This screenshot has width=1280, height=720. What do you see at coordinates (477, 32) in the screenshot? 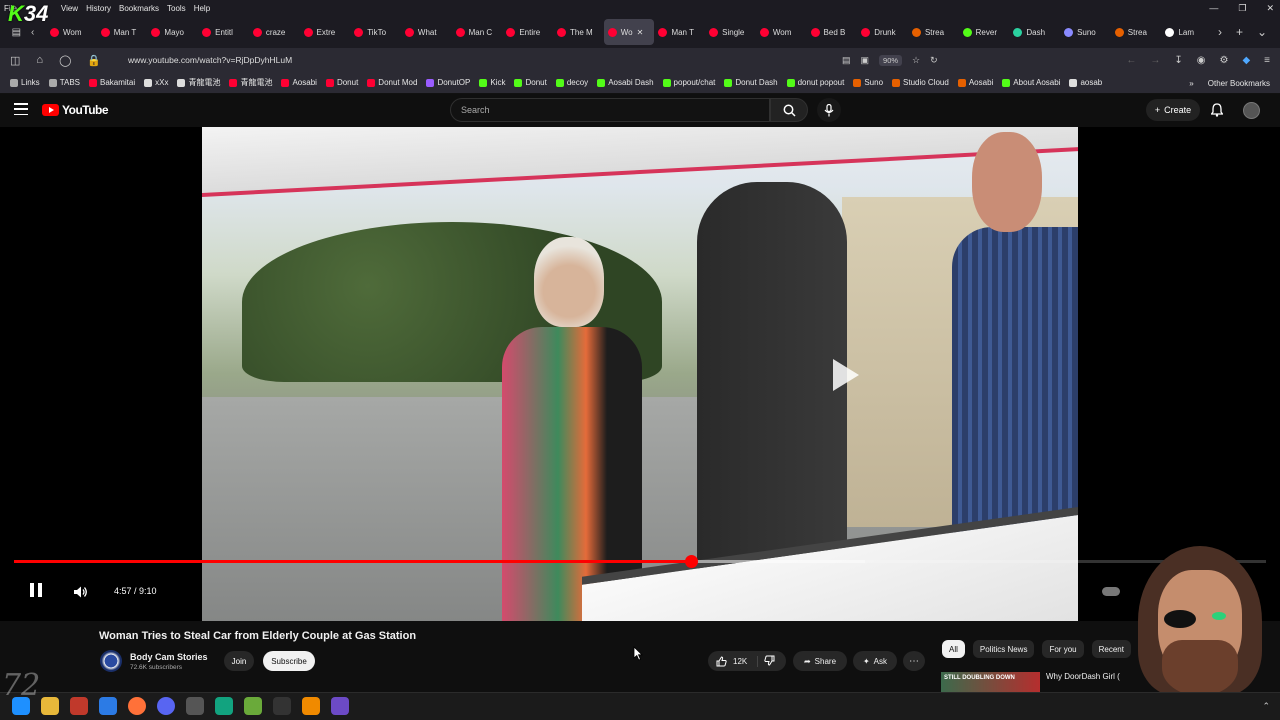
I see `browser-tab: Man C` at bounding box center [477, 32].